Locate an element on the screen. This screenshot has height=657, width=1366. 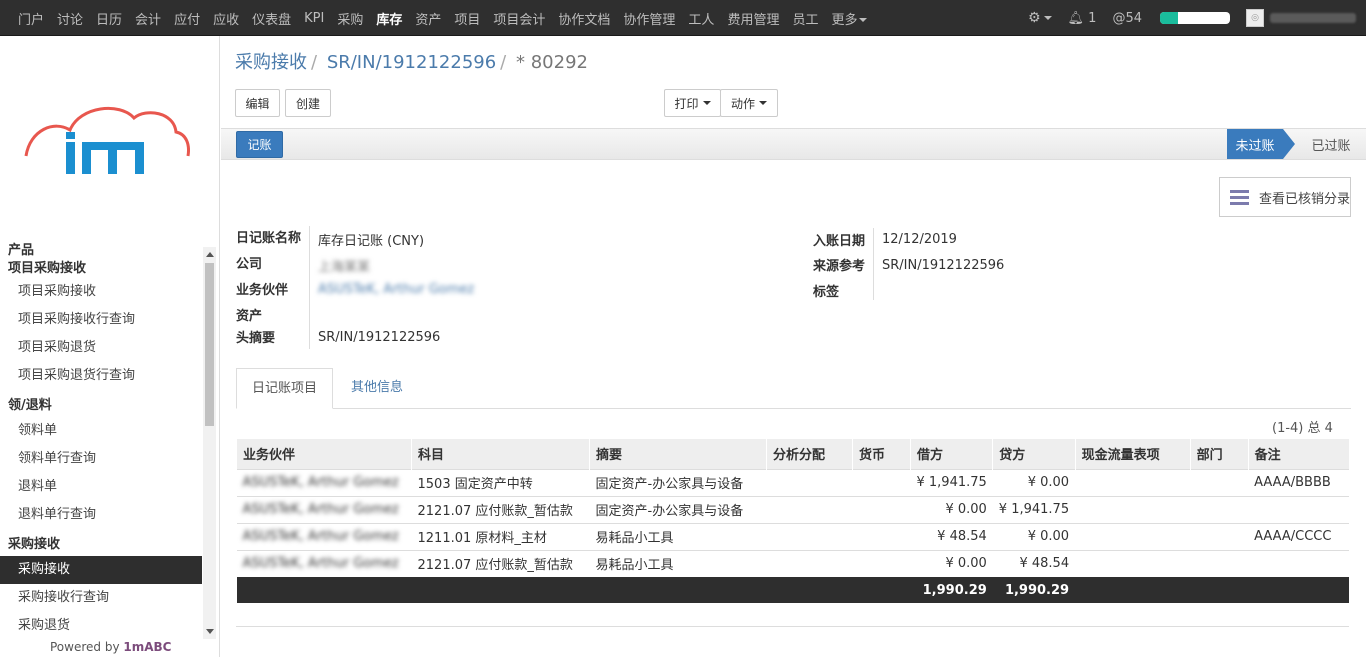
gear-icon: ⚙ is located at coordinates (1034, 18).